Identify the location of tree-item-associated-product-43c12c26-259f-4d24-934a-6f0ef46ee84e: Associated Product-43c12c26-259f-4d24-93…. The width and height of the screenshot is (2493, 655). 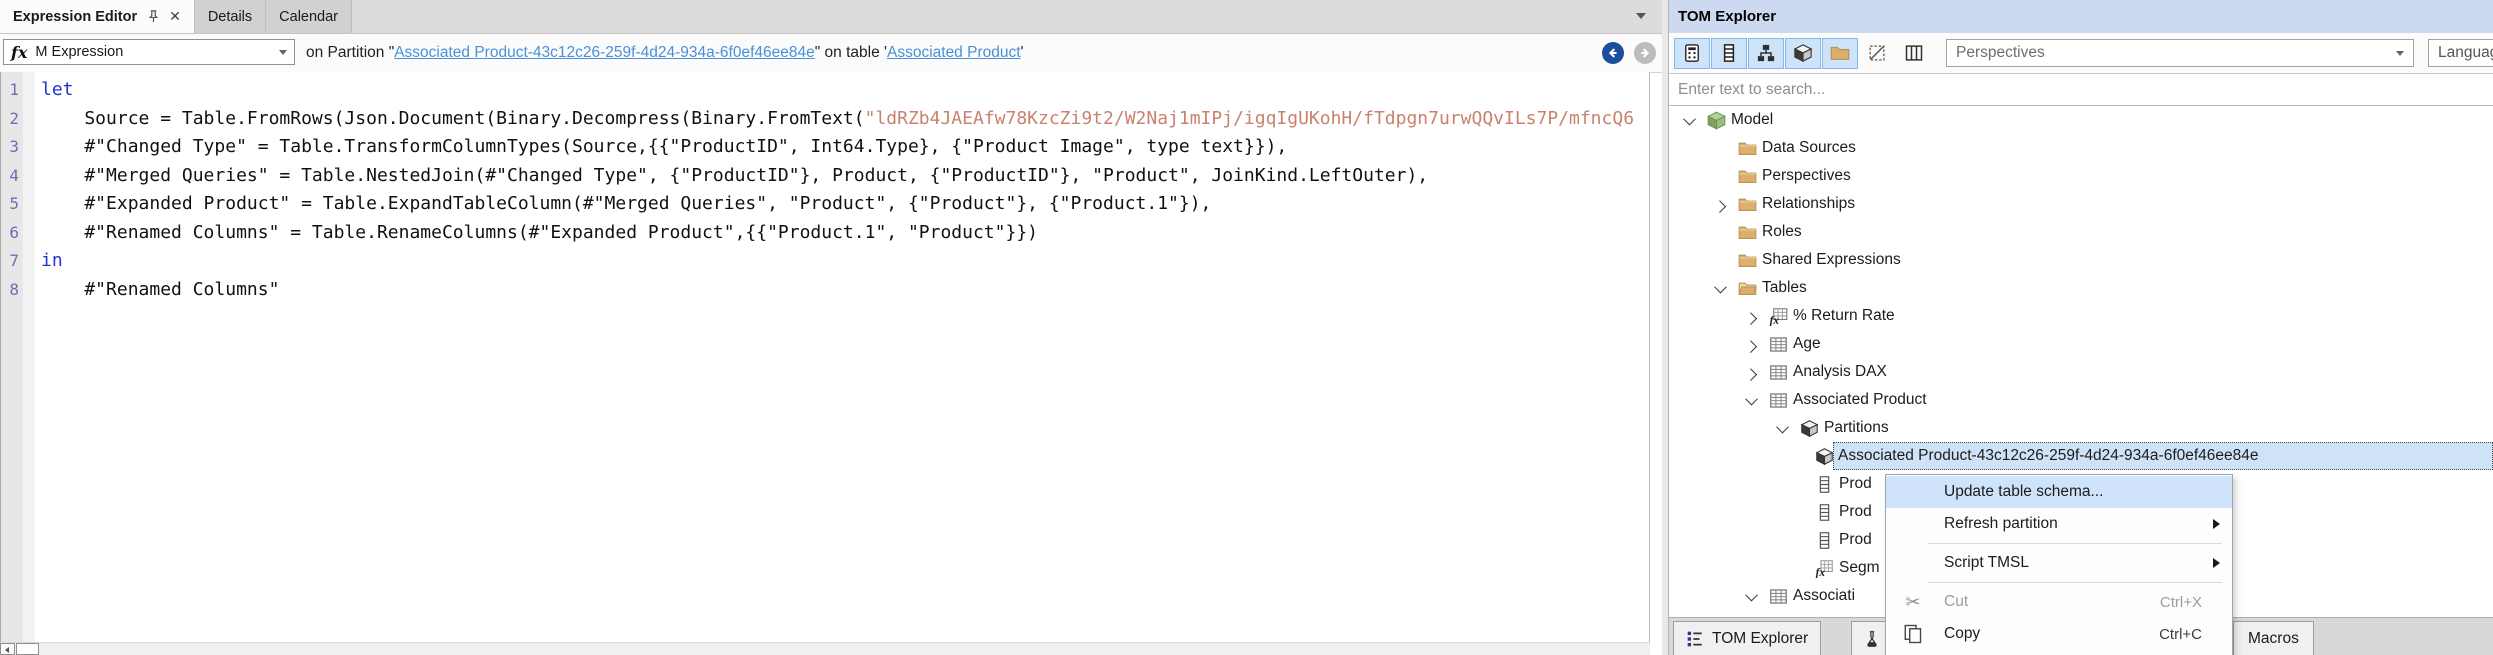
(2081, 456).